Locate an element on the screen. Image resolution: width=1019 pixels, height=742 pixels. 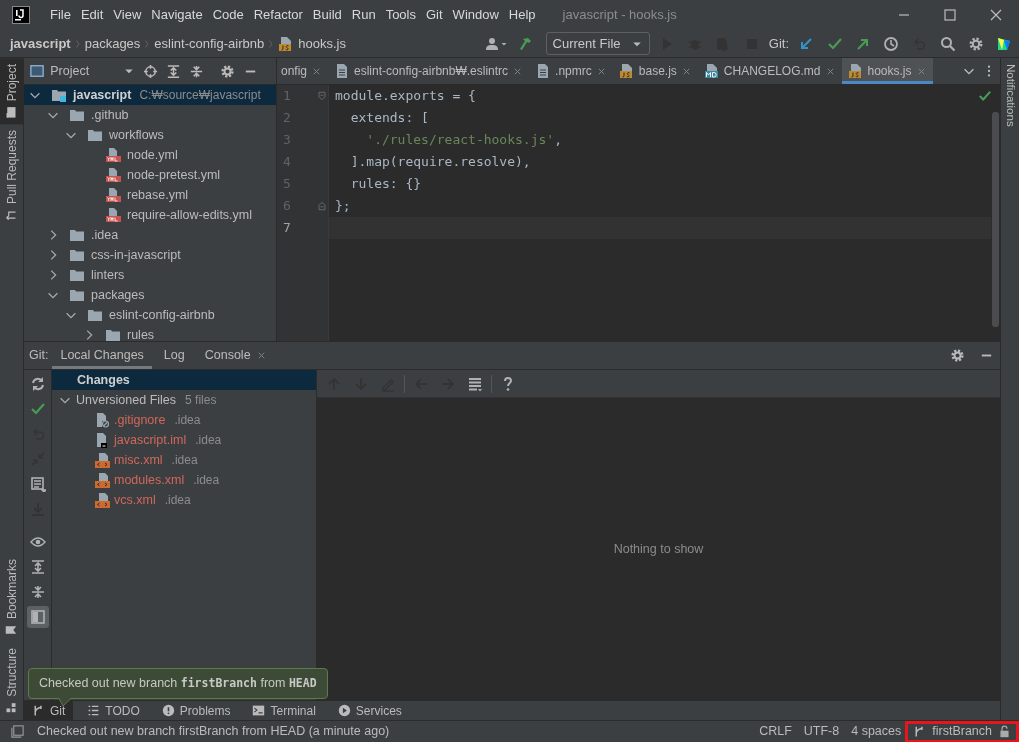
tool-window-tab: Structure is located at coordinates (11, 681).